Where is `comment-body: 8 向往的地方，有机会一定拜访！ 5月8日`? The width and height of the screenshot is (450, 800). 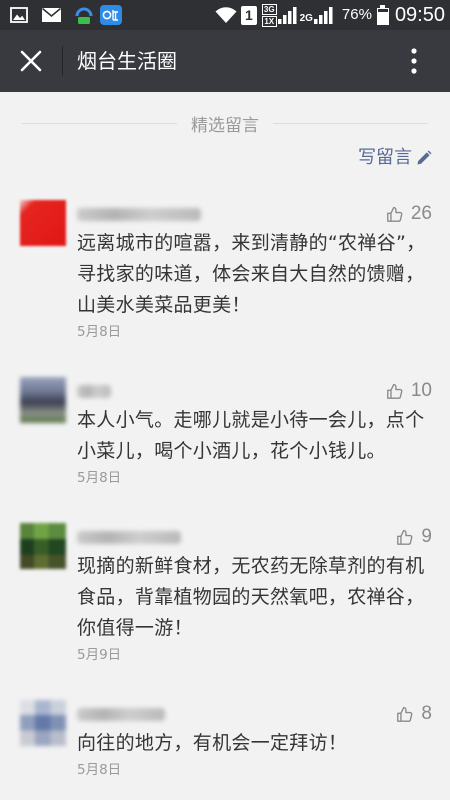
comment-body: 8 向往的地方，有机会一定拜访！ 5月8日 is located at coordinates (263, 740).